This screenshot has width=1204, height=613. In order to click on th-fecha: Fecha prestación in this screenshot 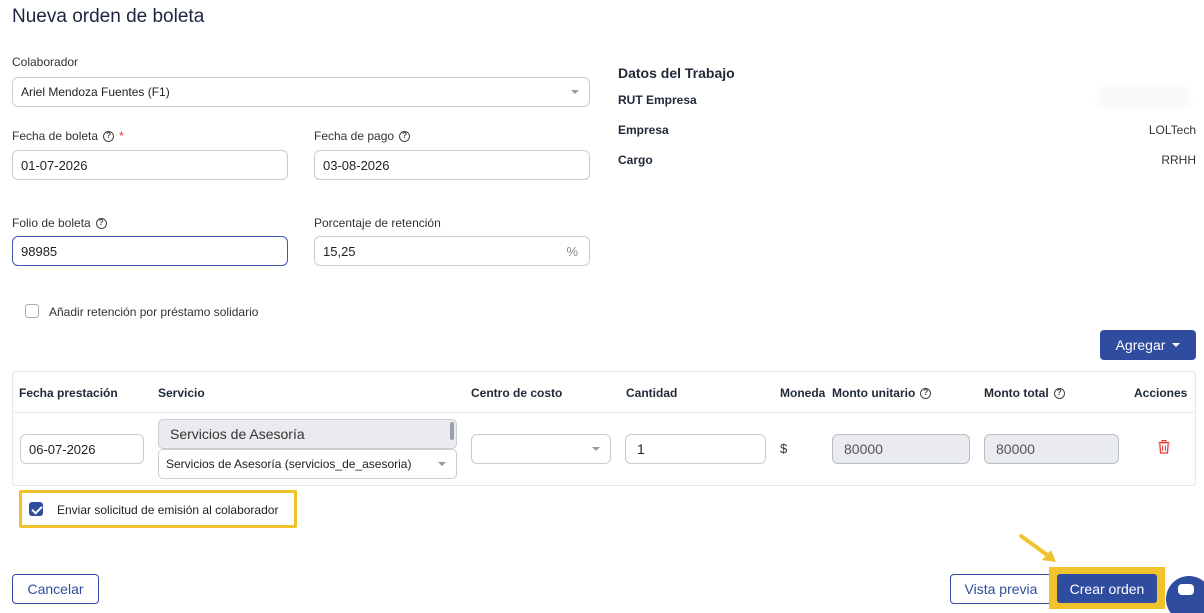, I will do `click(68, 393)`.